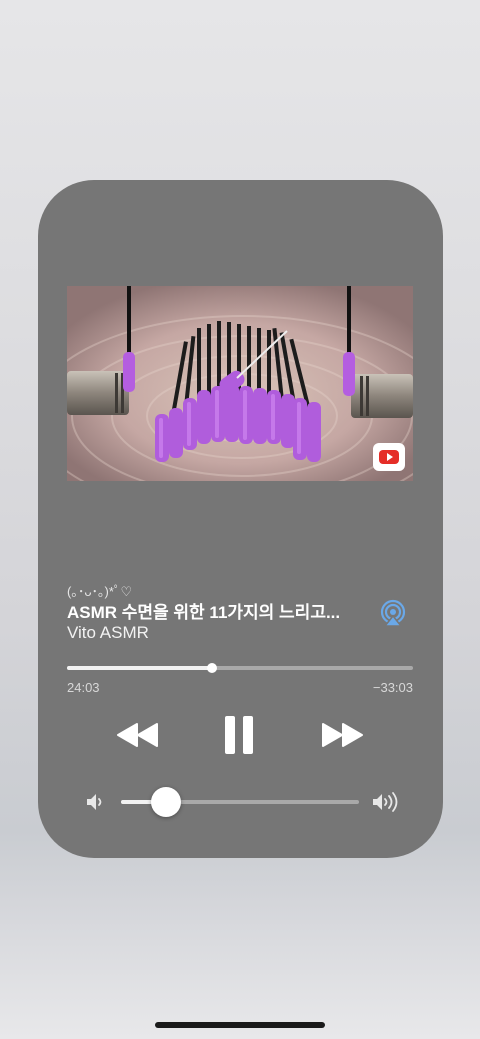  What do you see at coordinates (240, 802) in the screenshot?
I see `volume-slider` at bounding box center [240, 802].